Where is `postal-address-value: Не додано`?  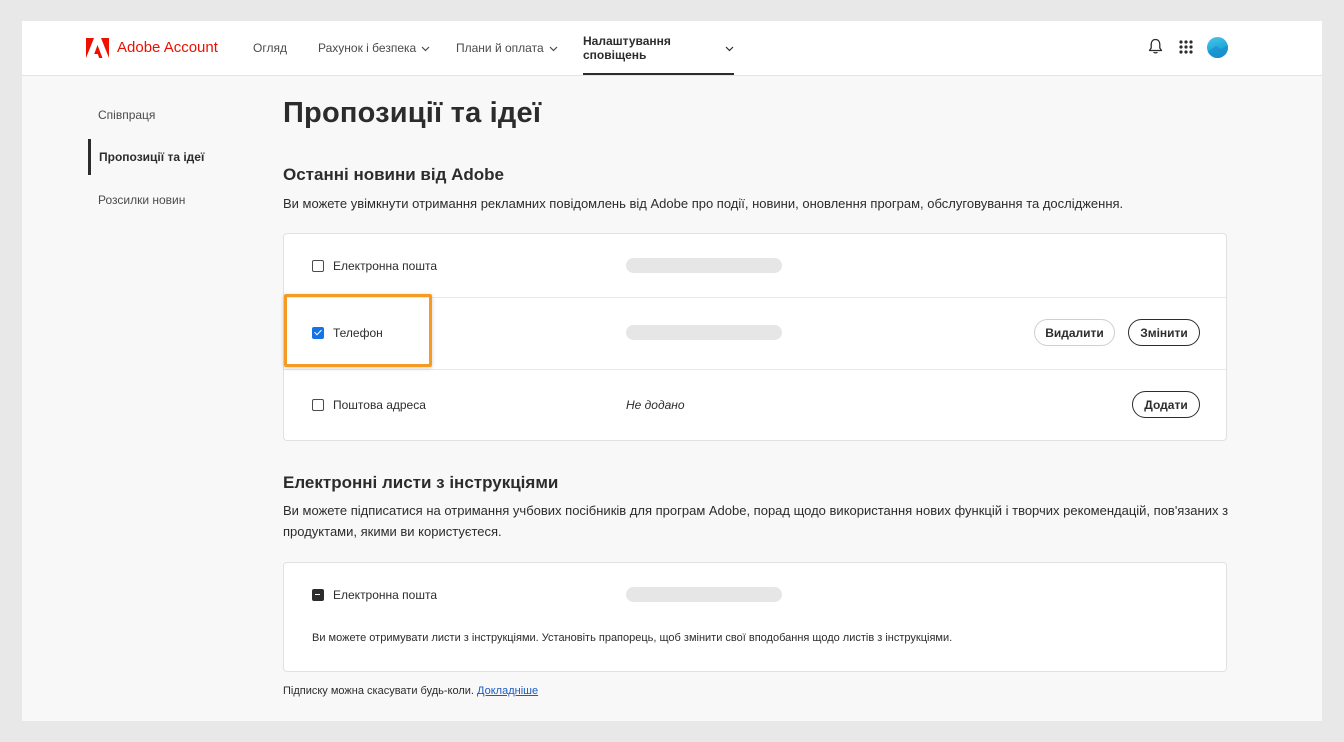 postal-address-value: Не додано is located at coordinates (655, 405).